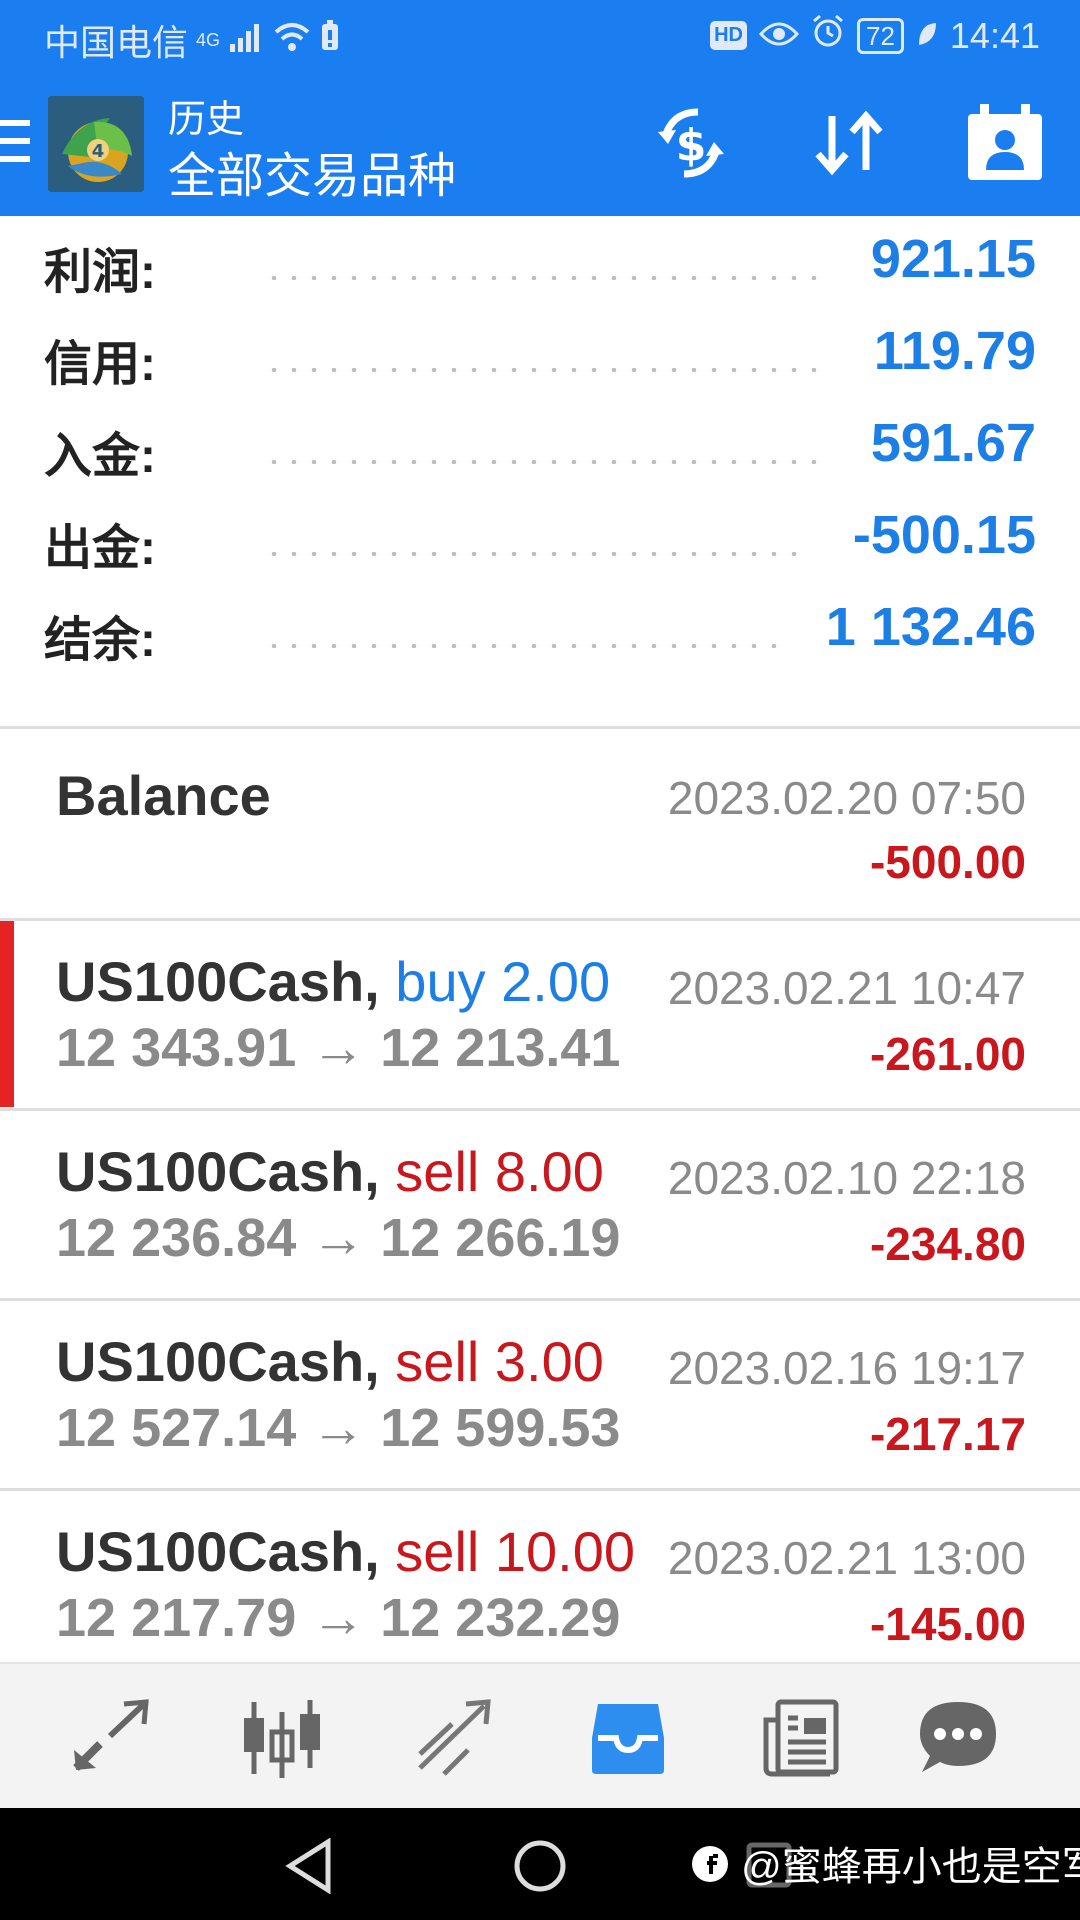  What do you see at coordinates (947, 1434) in the screenshot?
I see `deal-profit: -217.17` at bounding box center [947, 1434].